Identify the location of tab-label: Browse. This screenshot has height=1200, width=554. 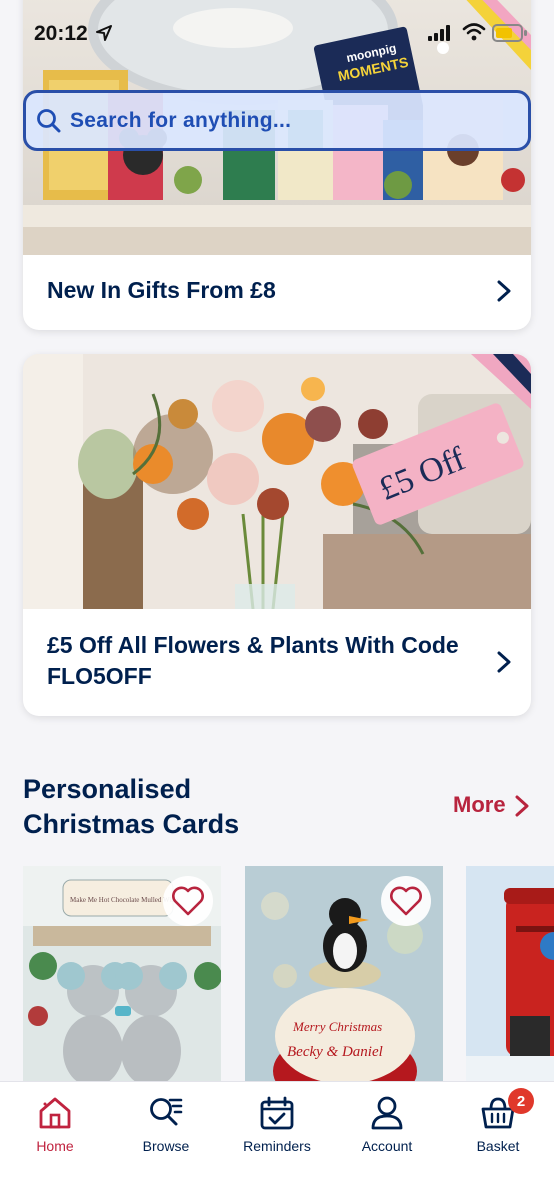
(166, 1146).